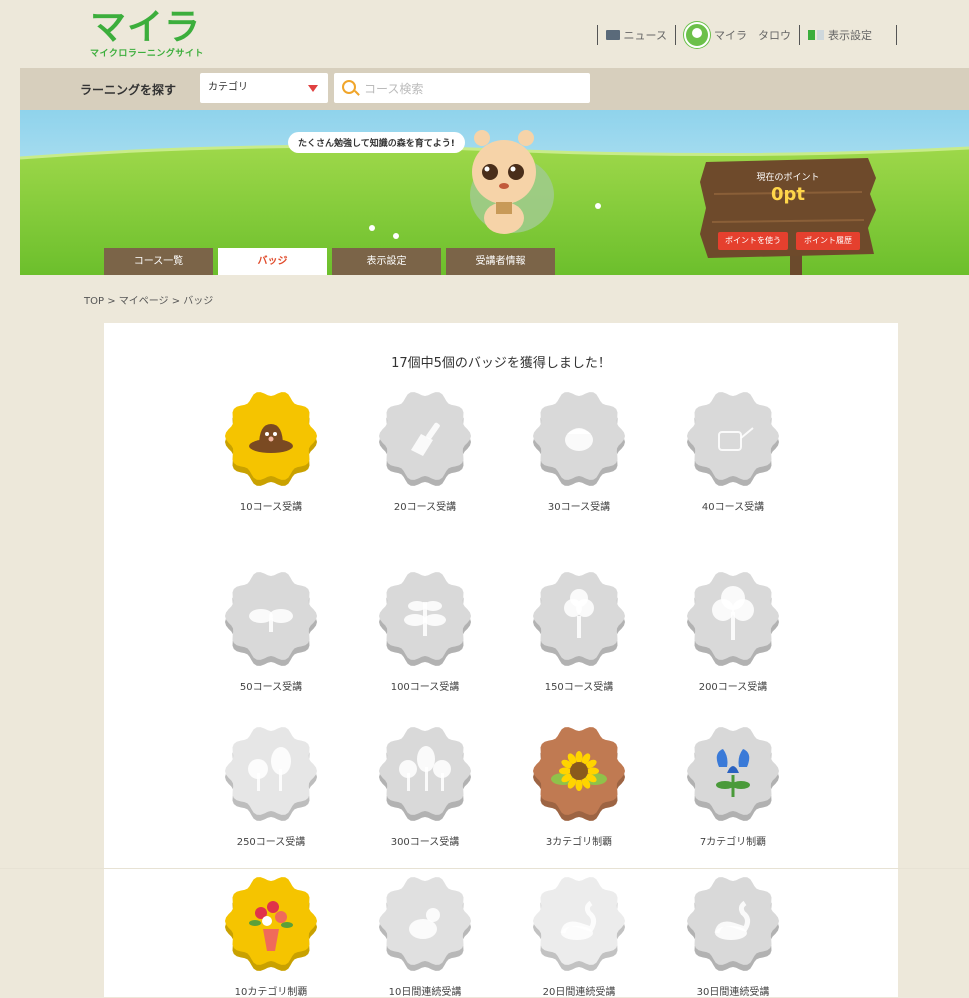  What do you see at coordinates (376, 142) in the screenshot?
I see `mascot-speech-bubble: たくさん勉強して知識の森を育てよう!` at bounding box center [376, 142].